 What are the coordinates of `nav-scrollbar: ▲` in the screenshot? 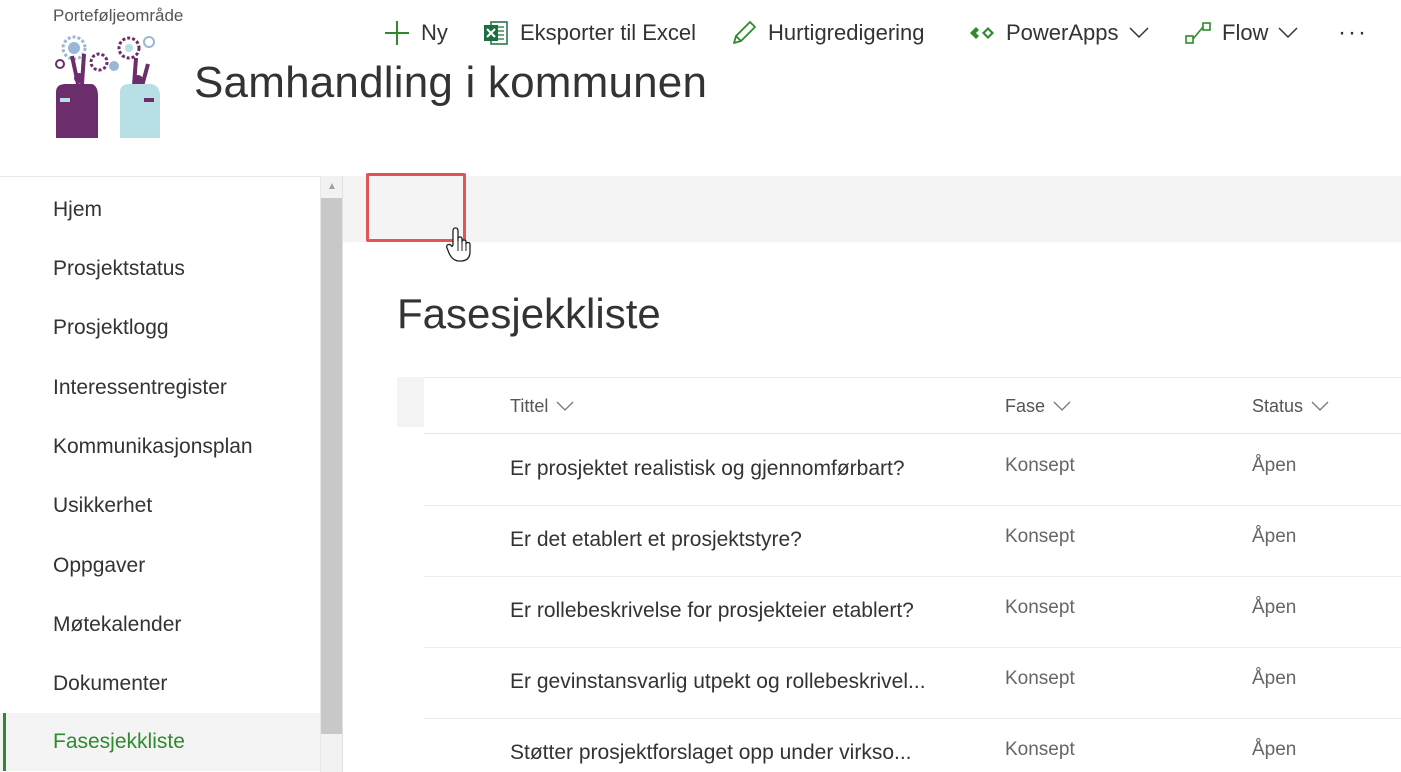 It's located at (331, 474).